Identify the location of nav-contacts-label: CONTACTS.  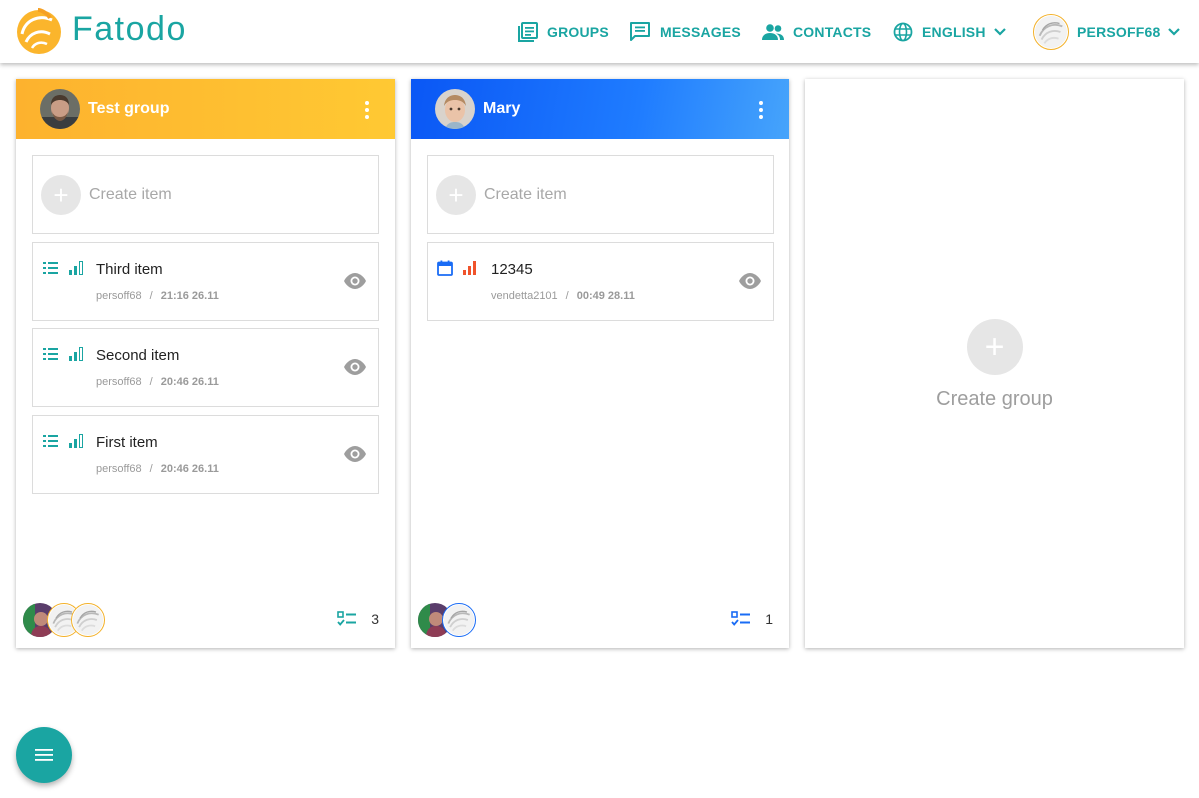
(832, 31).